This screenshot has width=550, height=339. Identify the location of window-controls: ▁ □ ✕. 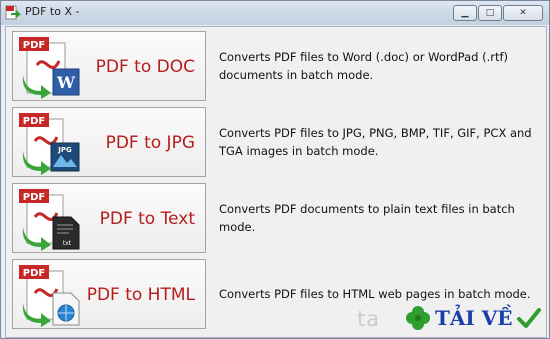
(498, 13).